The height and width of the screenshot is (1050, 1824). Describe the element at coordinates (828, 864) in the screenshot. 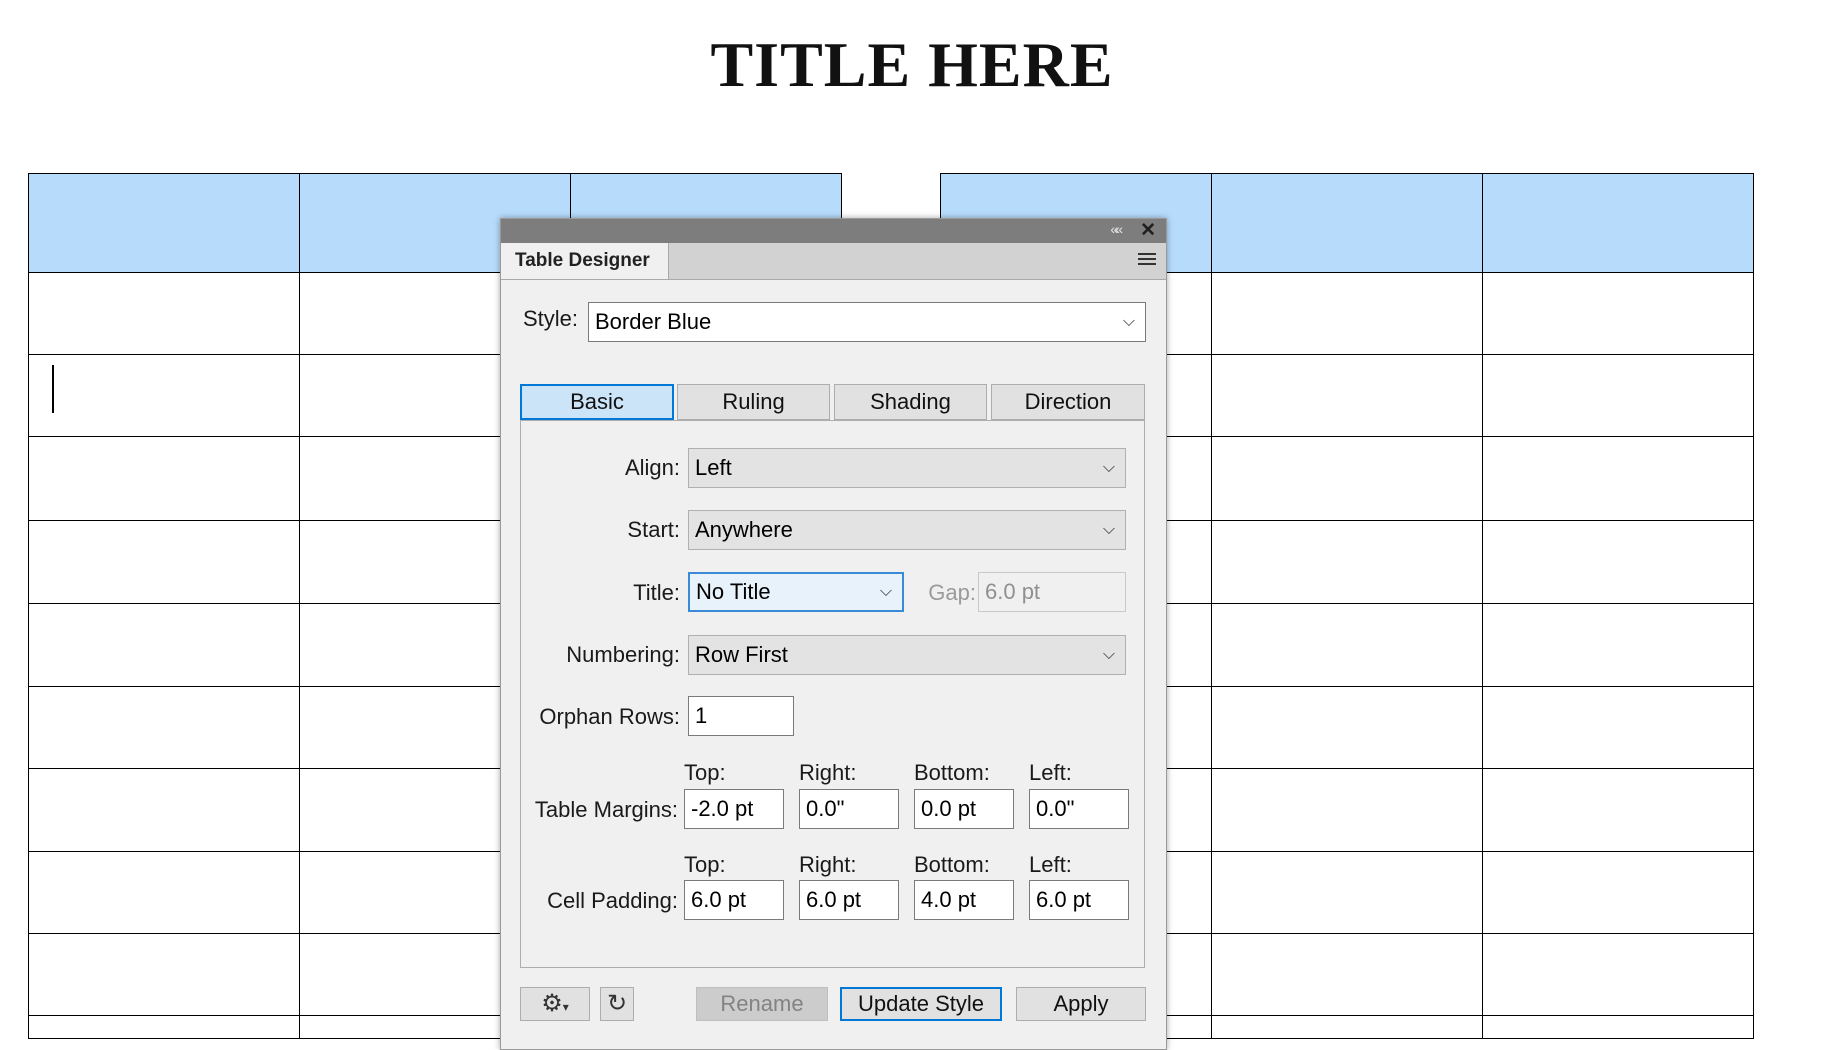

I see `padding-right-label: Right:` at that location.